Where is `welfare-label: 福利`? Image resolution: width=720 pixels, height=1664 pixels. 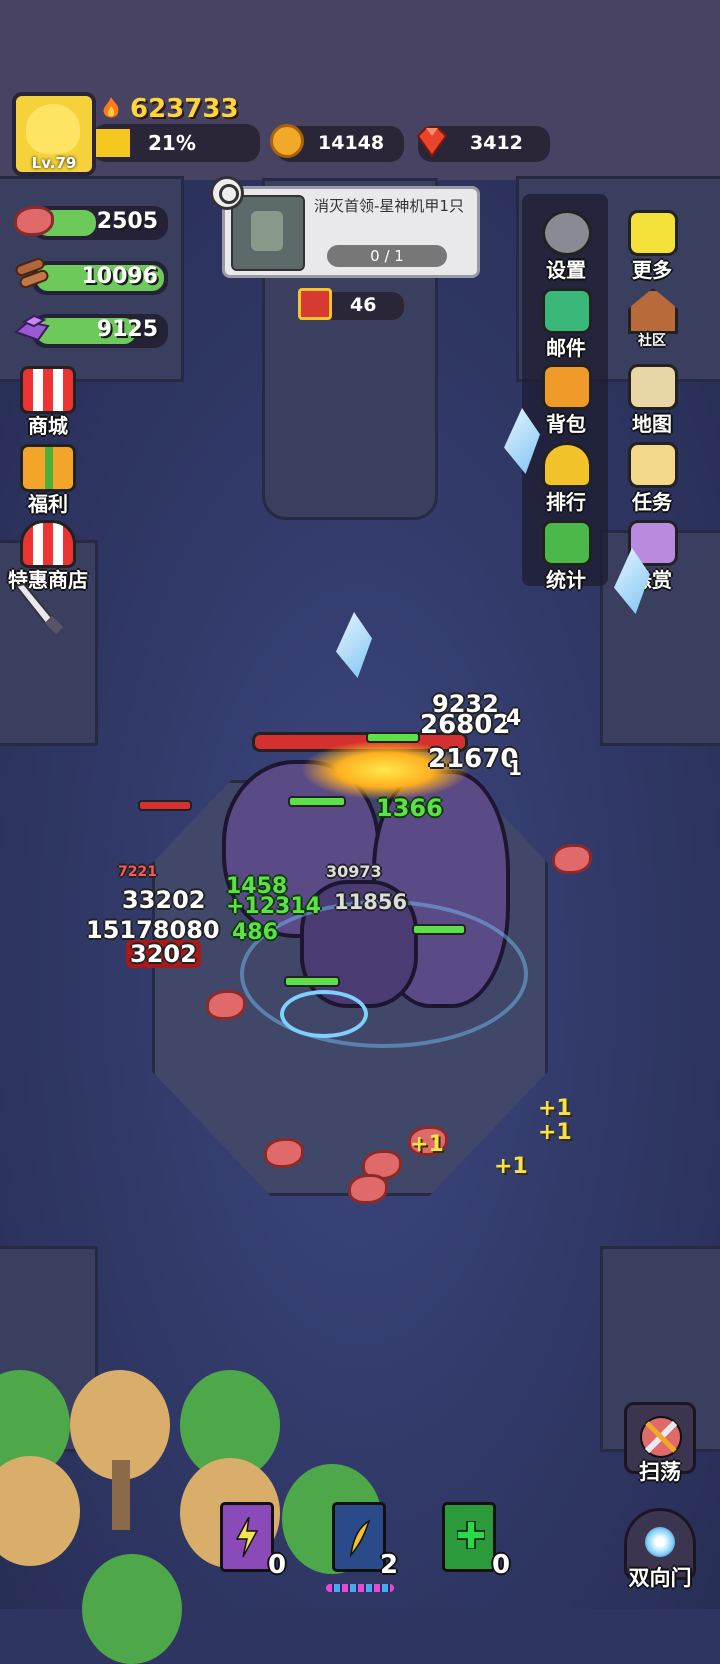
welfare-label: 福利 is located at coordinates (48, 504).